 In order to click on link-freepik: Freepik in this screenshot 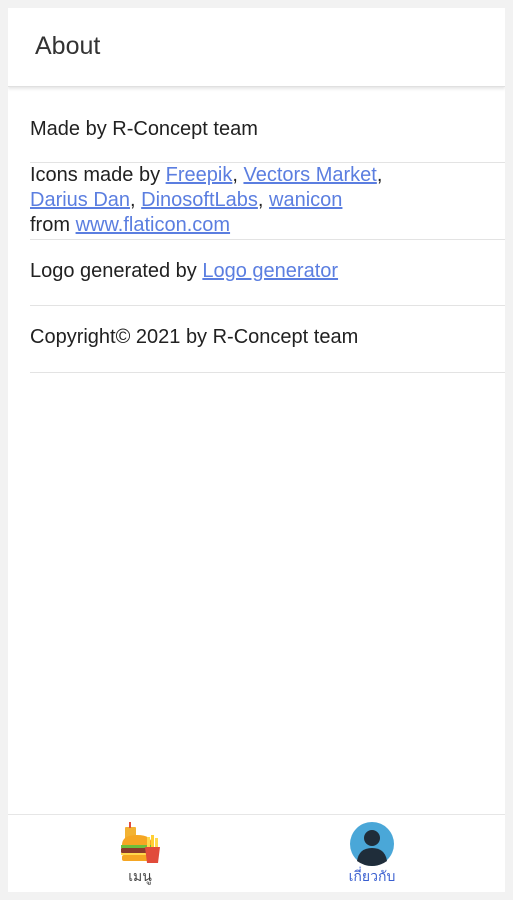, I will do `click(199, 175)`.